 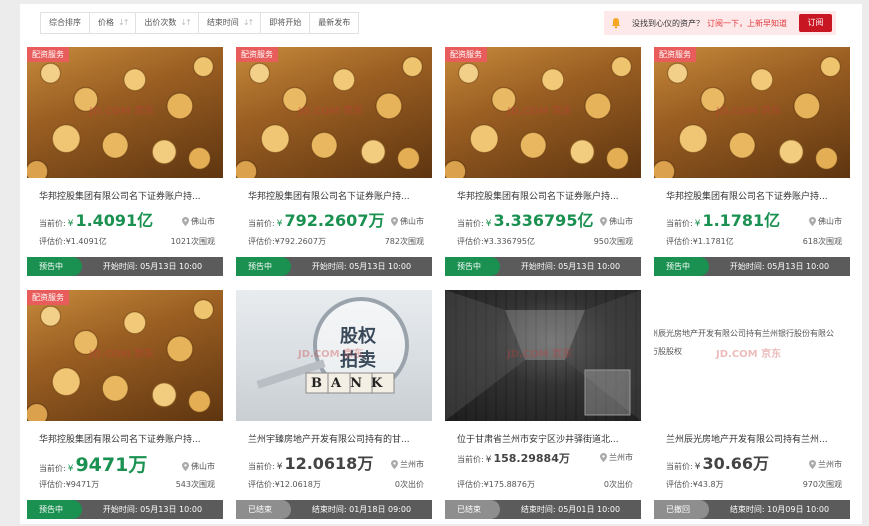 What do you see at coordinates (822, 241) in the screenshot?
I see `view-count: 618次围观` at bounding box center [822, 241].